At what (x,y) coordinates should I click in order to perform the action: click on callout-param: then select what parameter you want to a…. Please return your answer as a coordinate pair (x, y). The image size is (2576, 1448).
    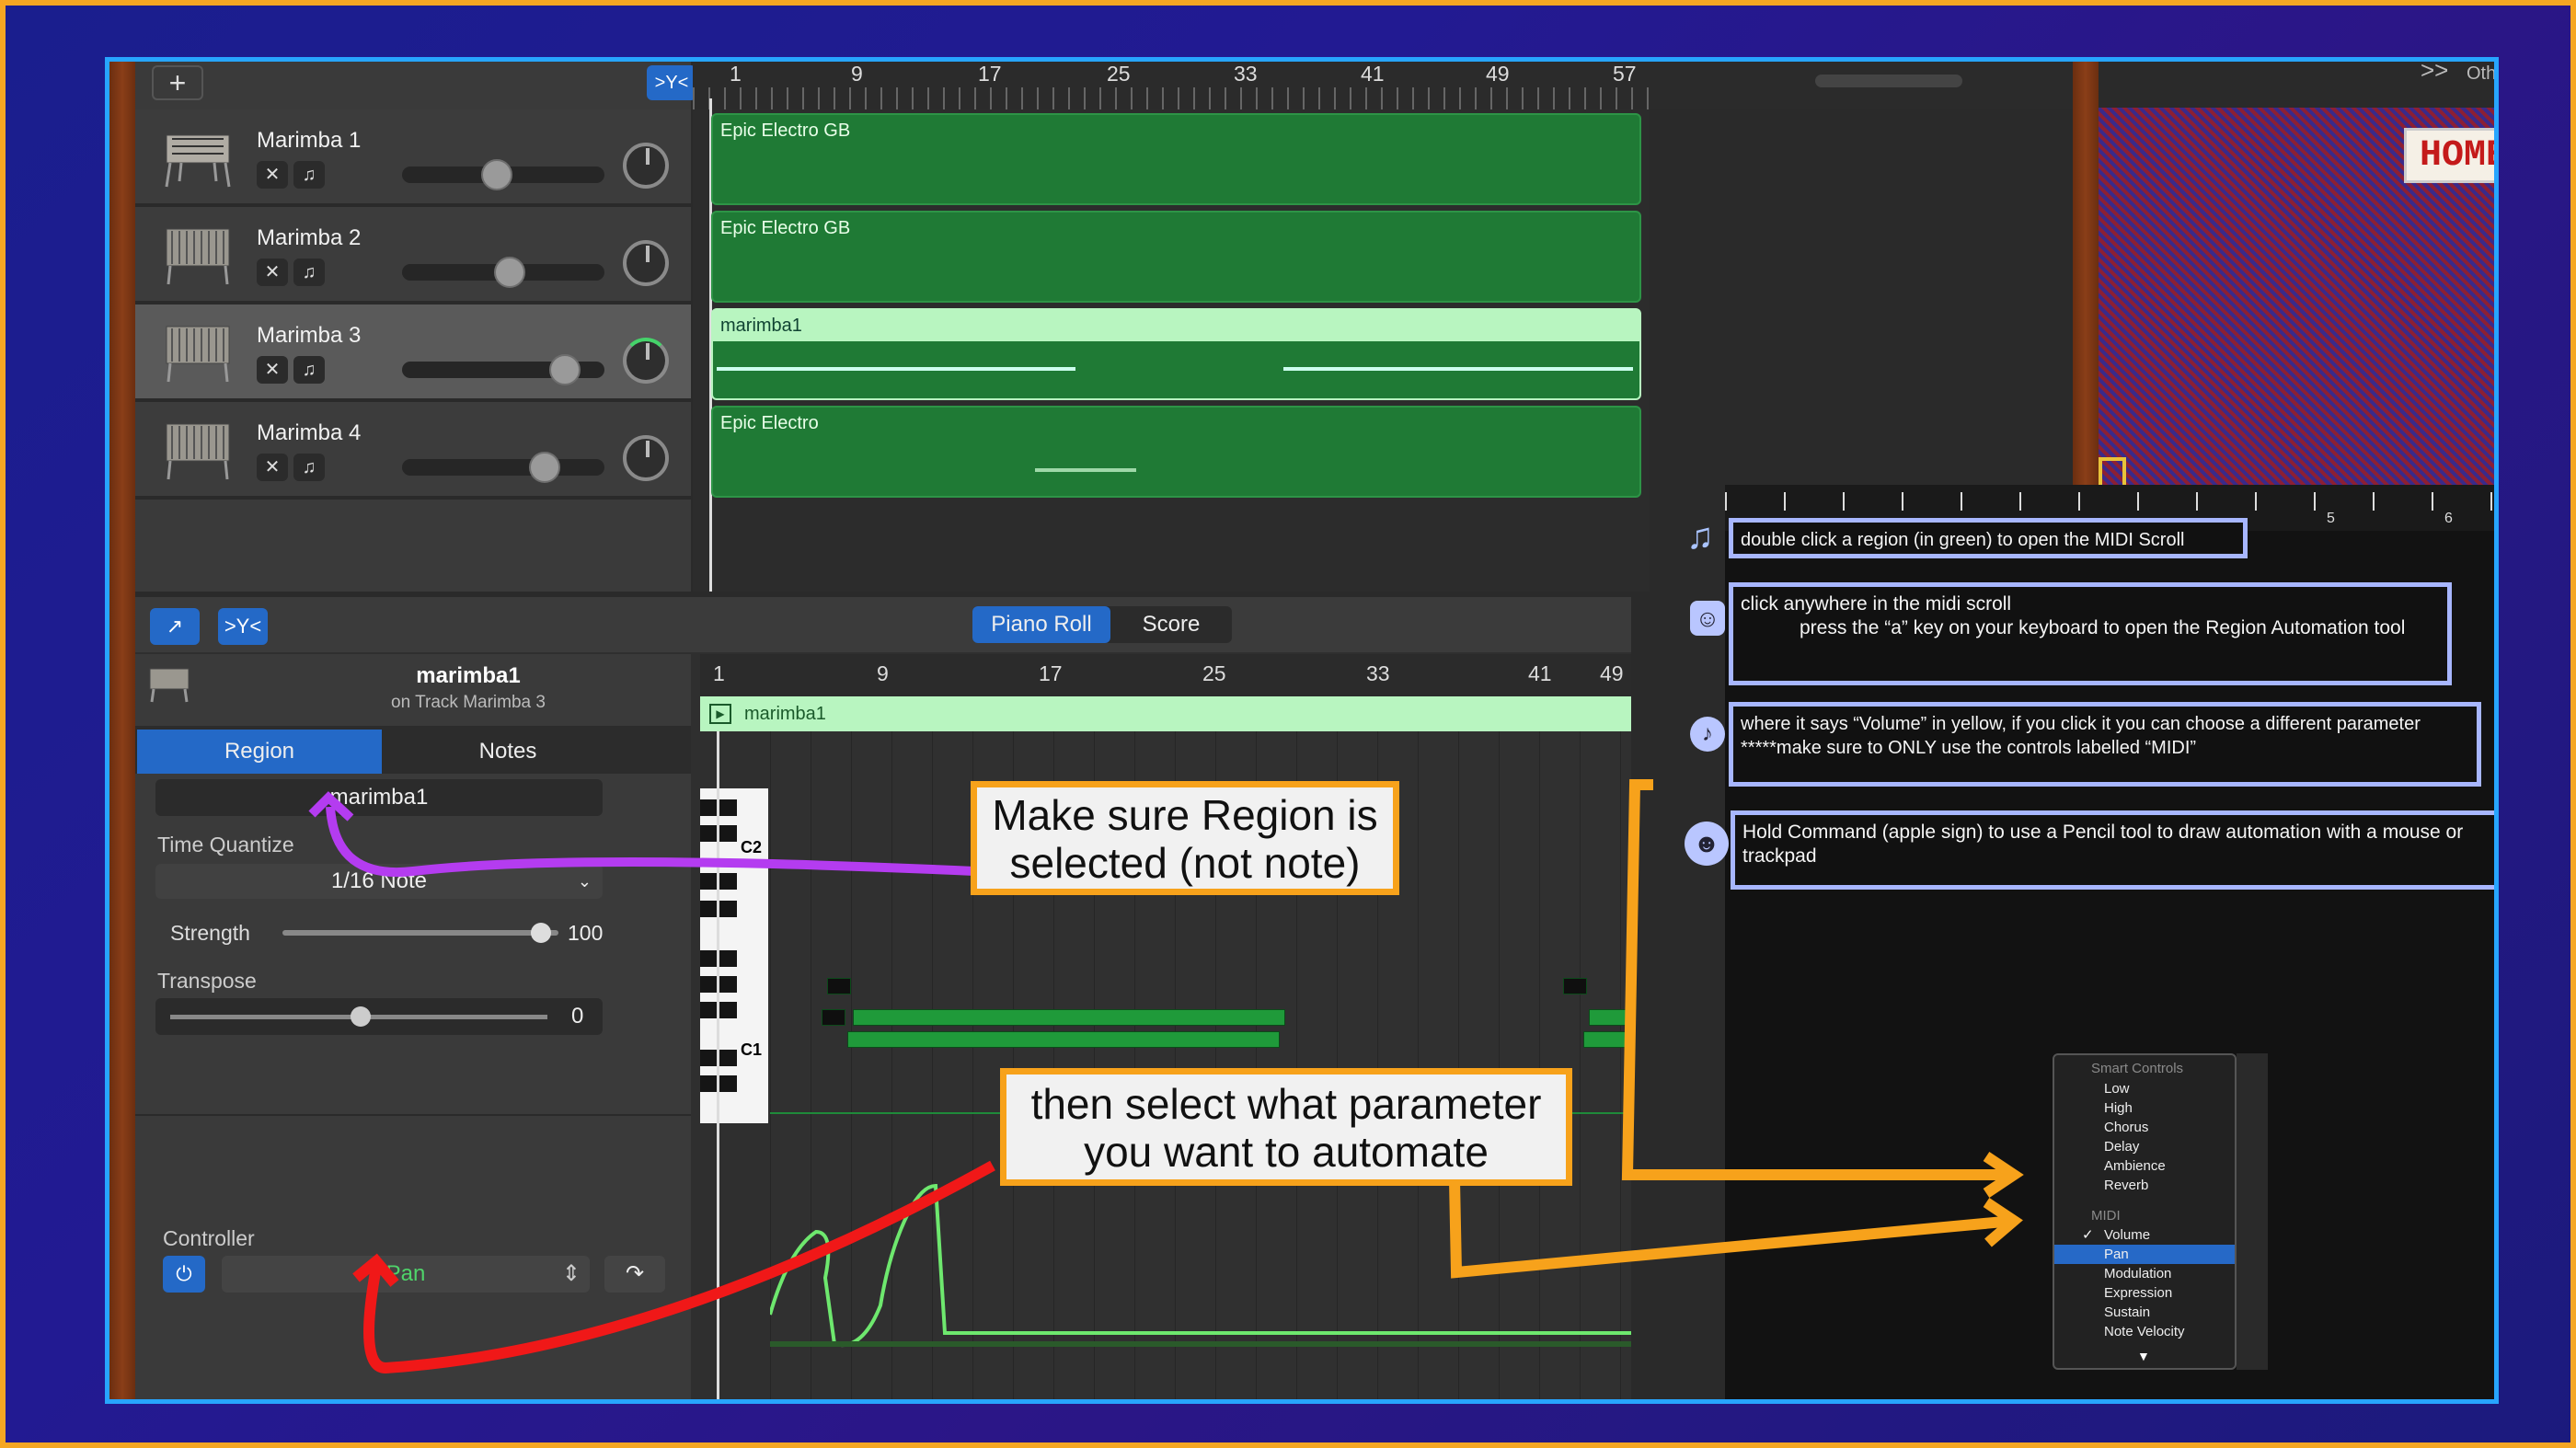
    Looking at the image, I should click on (1286, 1127).